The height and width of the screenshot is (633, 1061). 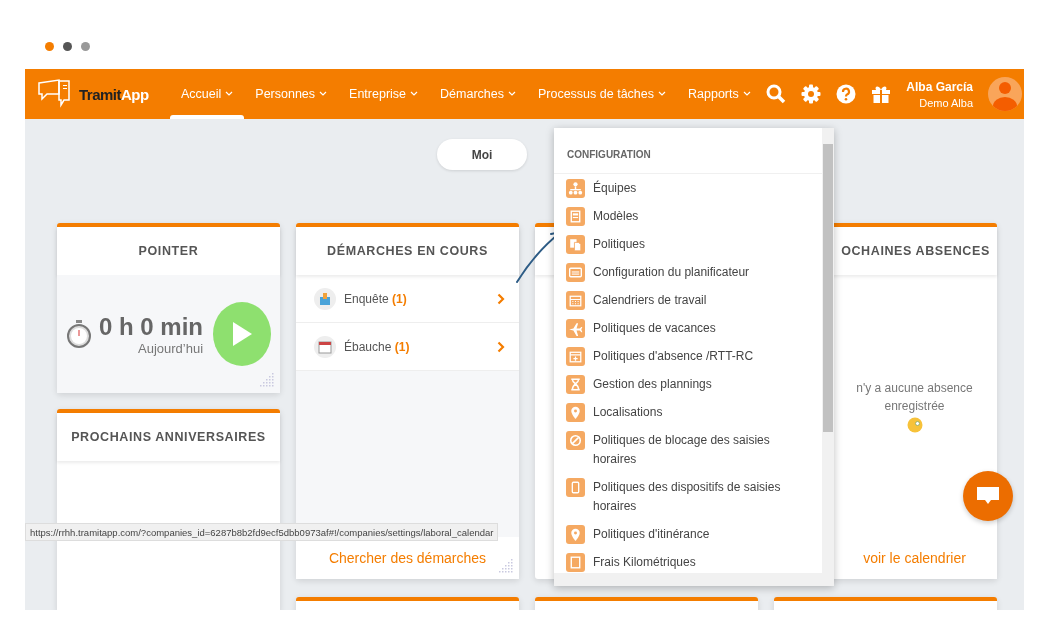 What do you see at coordinates (171, 348) in the screenshot?
I see `day-label: Aujourd’hui` at bounding box center [171, 348].